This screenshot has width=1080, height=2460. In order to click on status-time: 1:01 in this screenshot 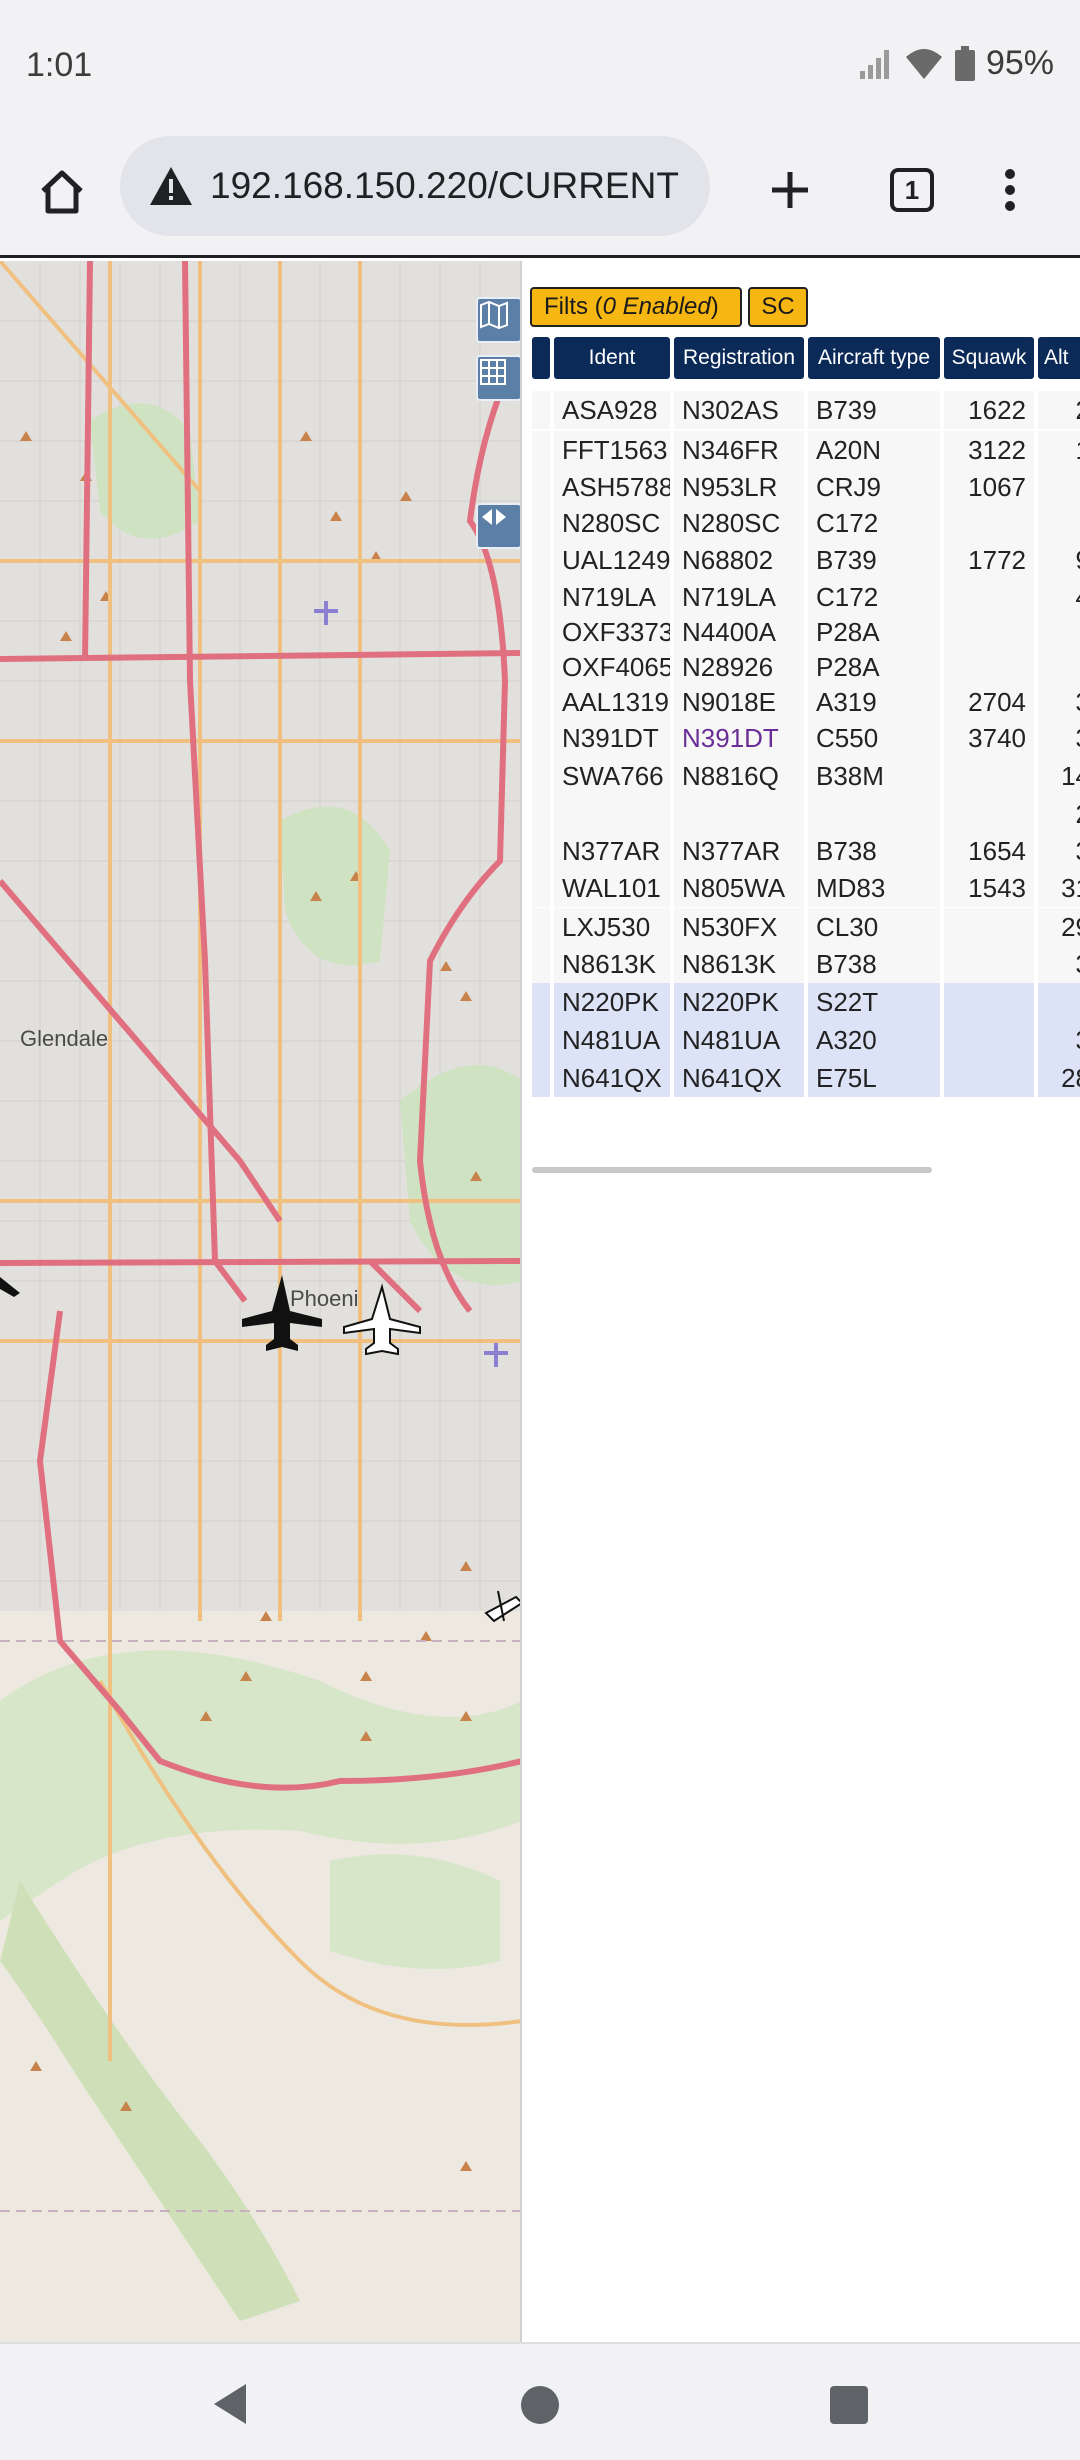, I will do `click(59, 65)`.